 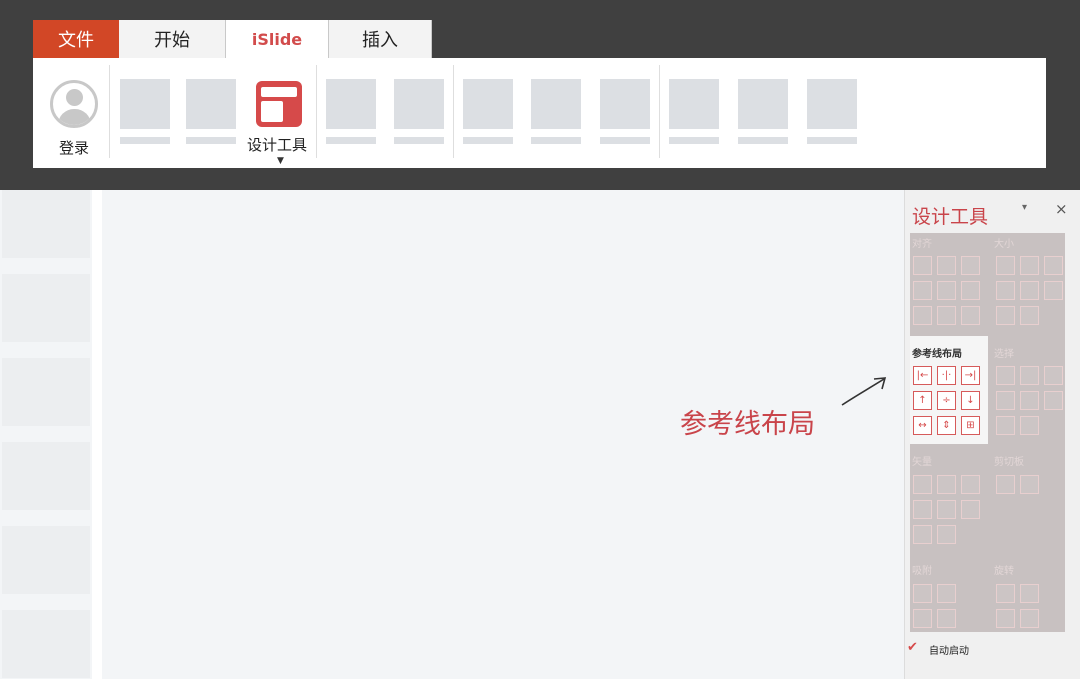 I want to click on guide-right-icon: →|, so click(x=970, y=375).